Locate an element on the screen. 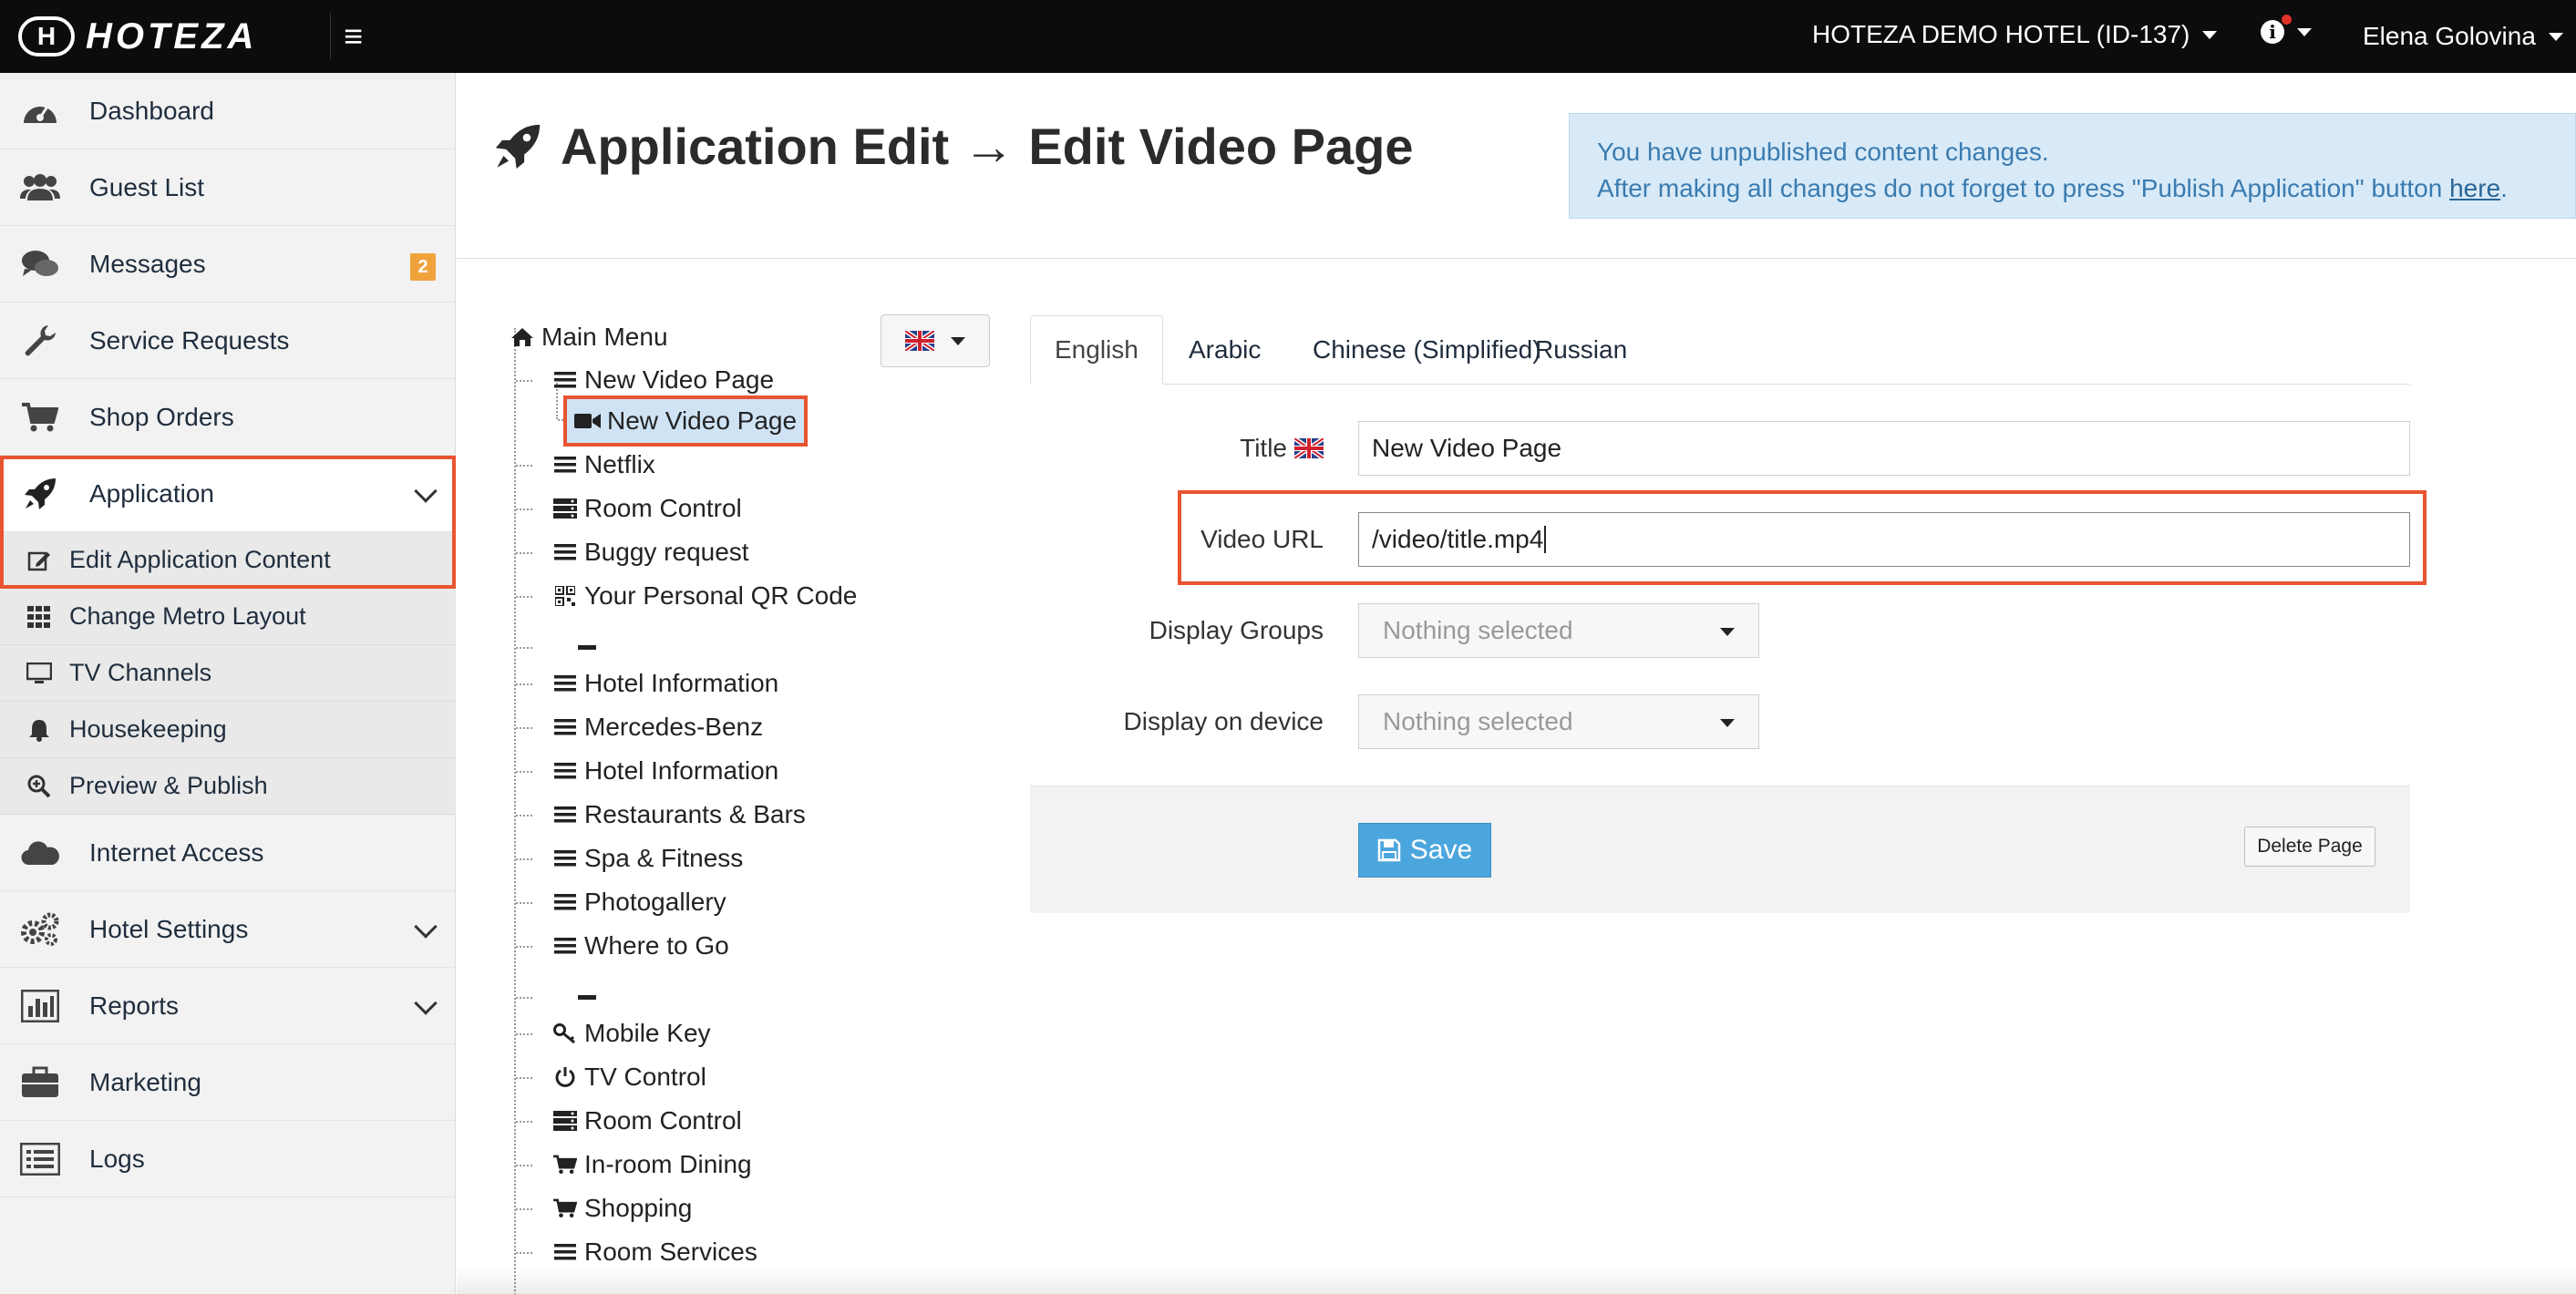 The image size is (2576, 1294). bar-chart-icon is located at coordinates (40, 1005).